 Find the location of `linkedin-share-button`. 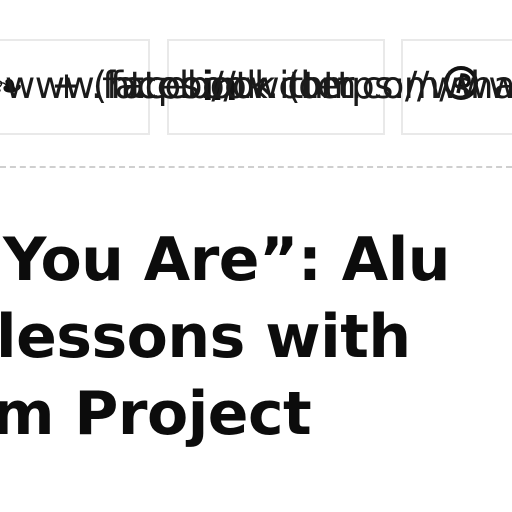

linkedin-share-button is located at coordinates (276, 87).